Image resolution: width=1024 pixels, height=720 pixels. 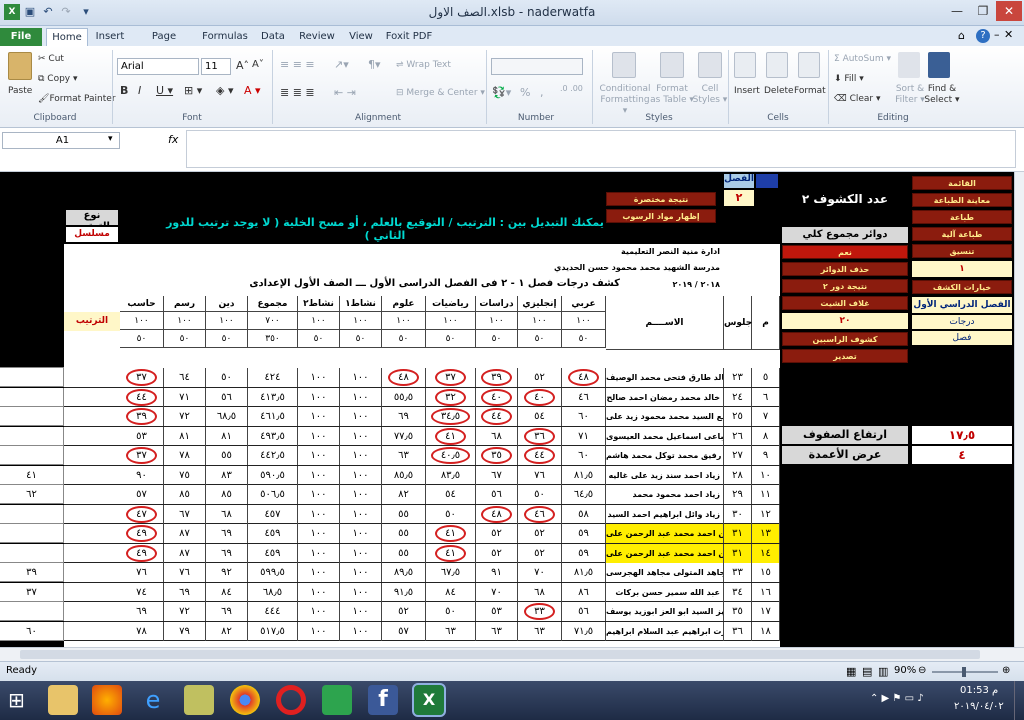 I want to click on workbook-close-icon: ✕, so click(x=1008, y=34).